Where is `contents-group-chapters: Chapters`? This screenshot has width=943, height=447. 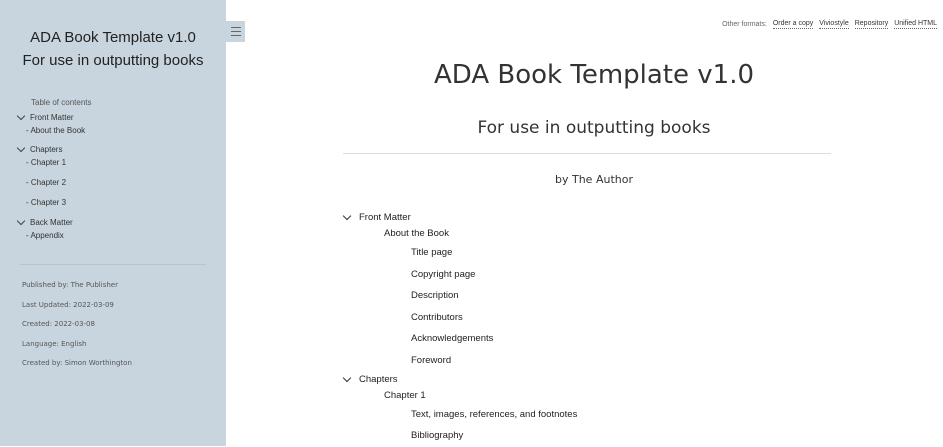
contents-group-chapters: Chapters is located at coordinates (592, 380).